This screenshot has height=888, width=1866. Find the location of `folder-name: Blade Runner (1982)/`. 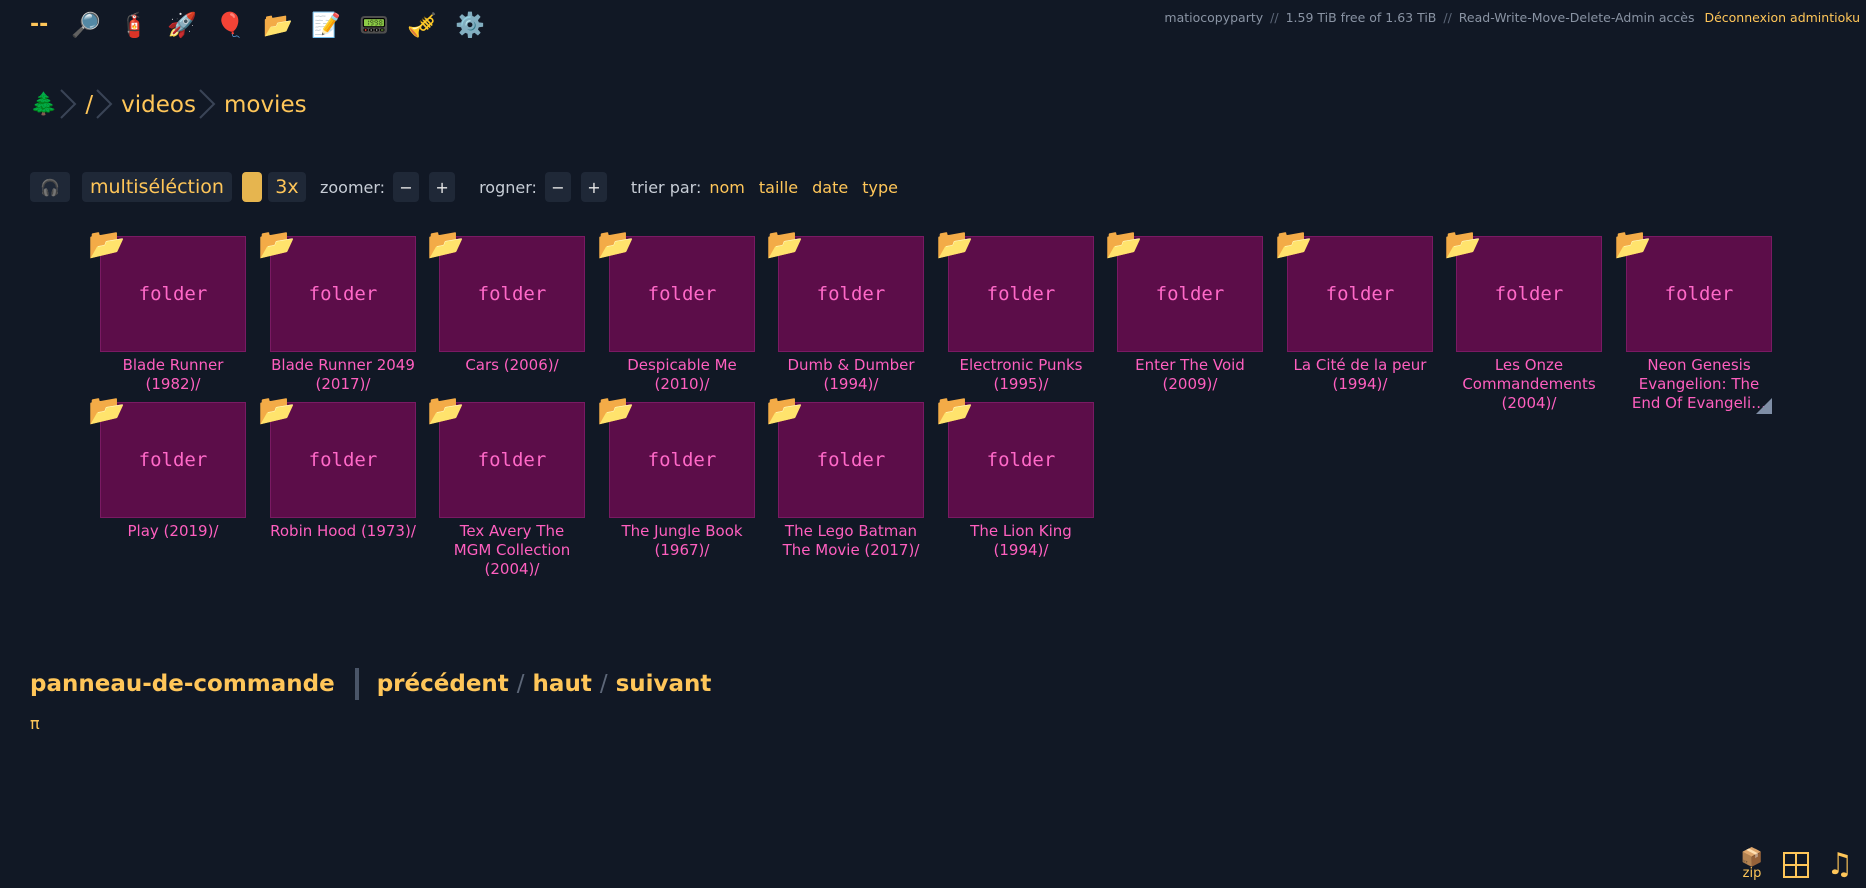

folder-name: Blade Runner (1982)/ is located at coordinates (173, 375).